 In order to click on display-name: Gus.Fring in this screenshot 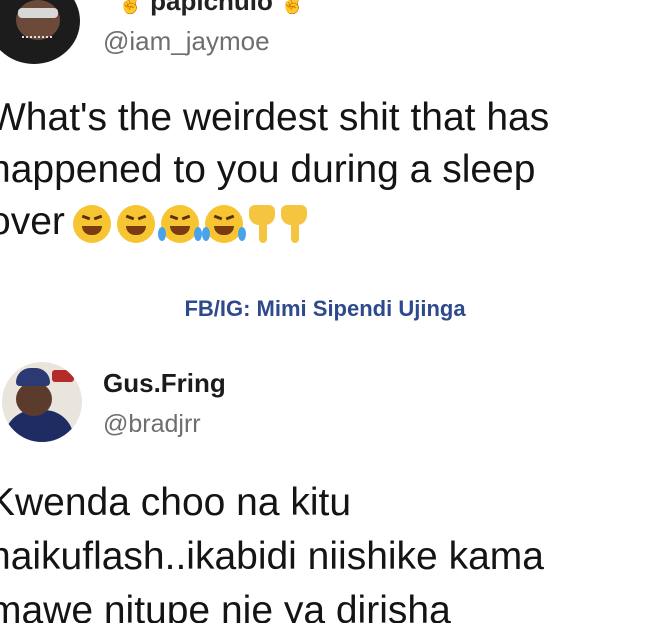, I will do `click(164, 383)`.